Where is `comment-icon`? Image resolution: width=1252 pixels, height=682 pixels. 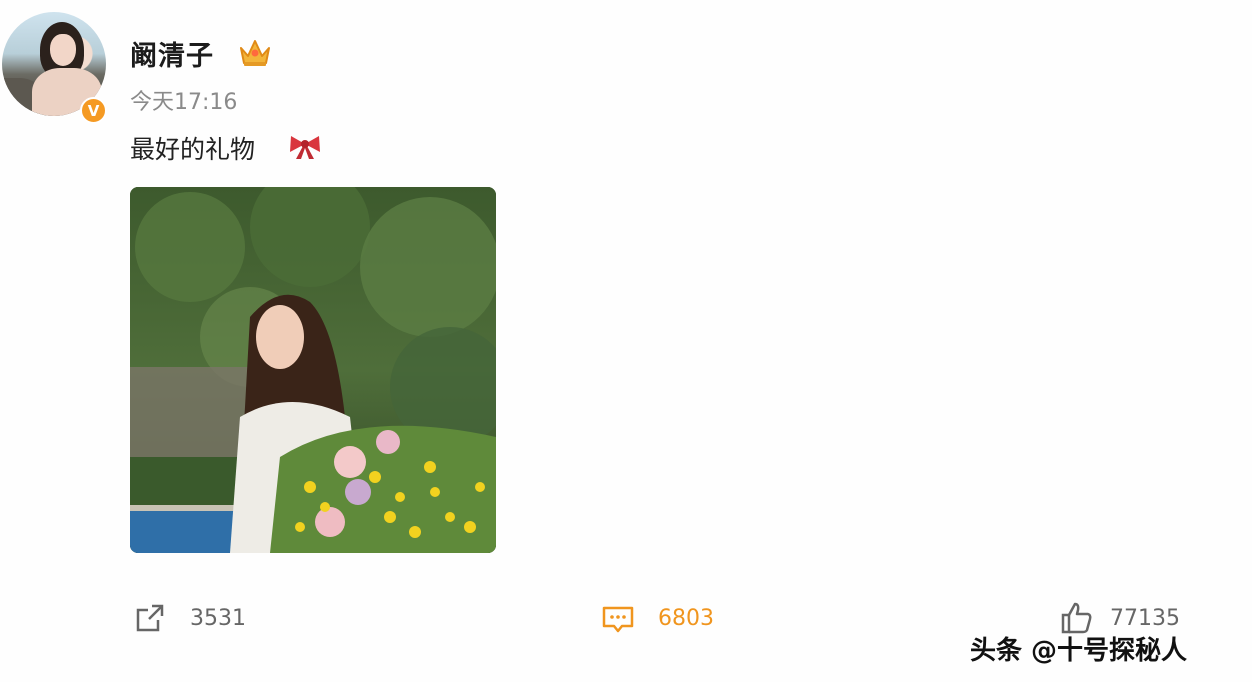 comment-icon is located at coordinates (618, 619).